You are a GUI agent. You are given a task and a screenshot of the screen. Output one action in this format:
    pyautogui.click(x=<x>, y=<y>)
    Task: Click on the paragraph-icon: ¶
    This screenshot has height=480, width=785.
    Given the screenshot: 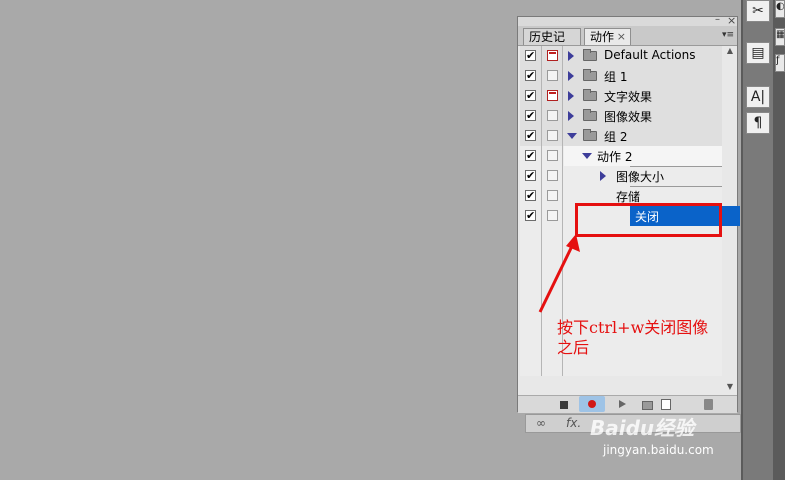 What is the action you would take?
    pyautogui.click(x=758, y=123)
    